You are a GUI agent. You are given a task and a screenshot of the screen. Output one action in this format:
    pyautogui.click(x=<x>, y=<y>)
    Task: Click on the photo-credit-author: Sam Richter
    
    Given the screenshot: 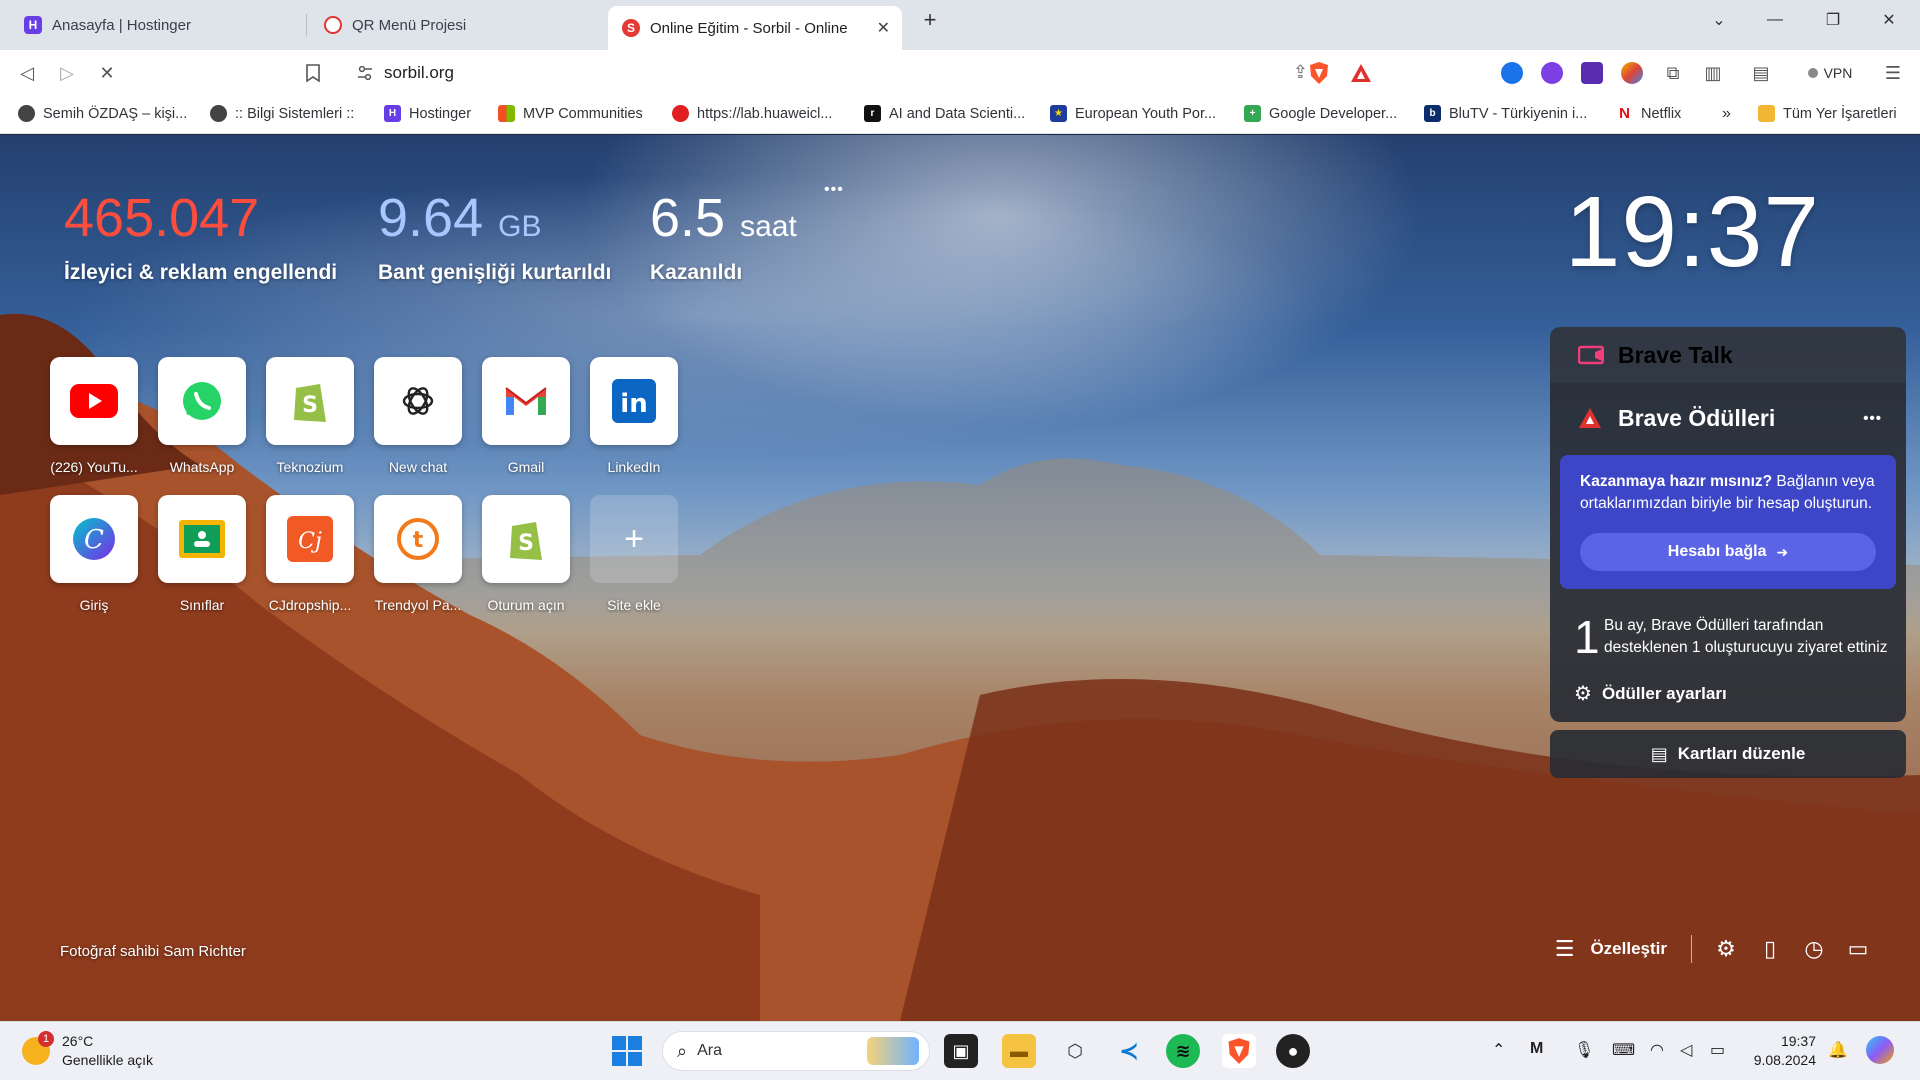 What is the action you would take?
    pyautogui.click(x=204, y=951)
    